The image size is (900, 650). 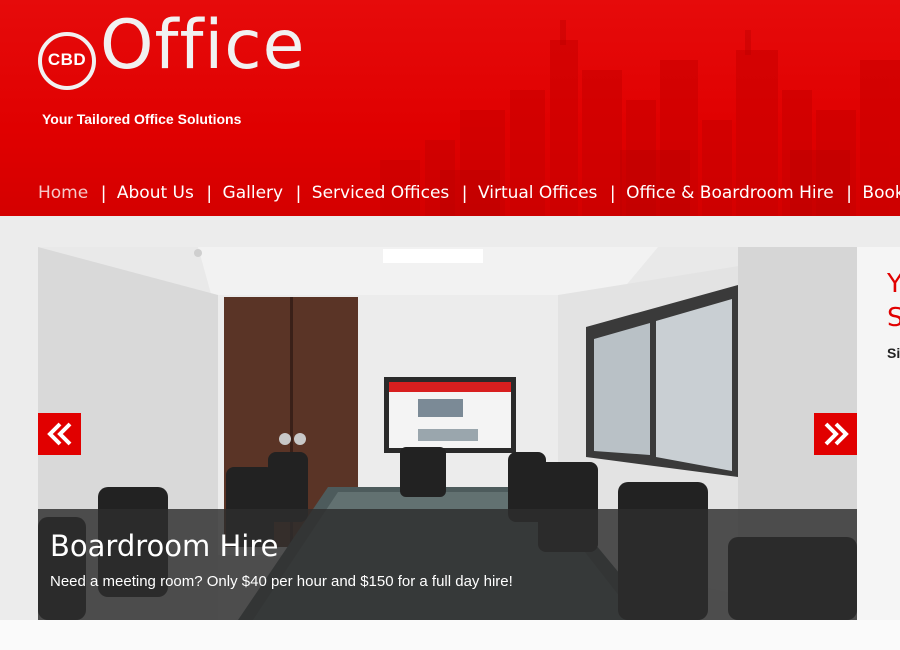 What do you see at coordinates (381, 193) in the screenshot?
I see `nav-serviced-offices: Serviced Offices` at bounding box center [381, 193].